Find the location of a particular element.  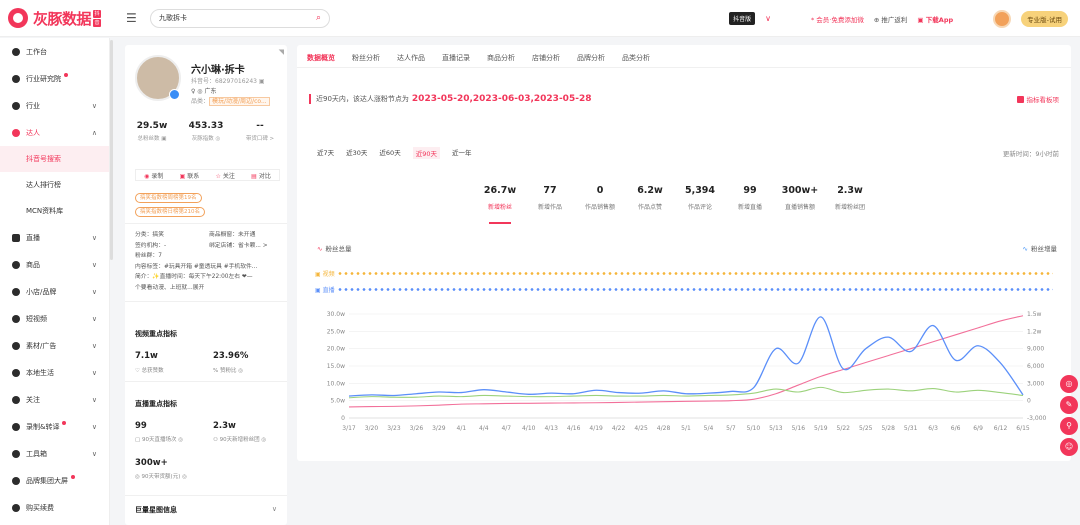

metric-card: 99 新增直播 is located at coordinates (750, 198).